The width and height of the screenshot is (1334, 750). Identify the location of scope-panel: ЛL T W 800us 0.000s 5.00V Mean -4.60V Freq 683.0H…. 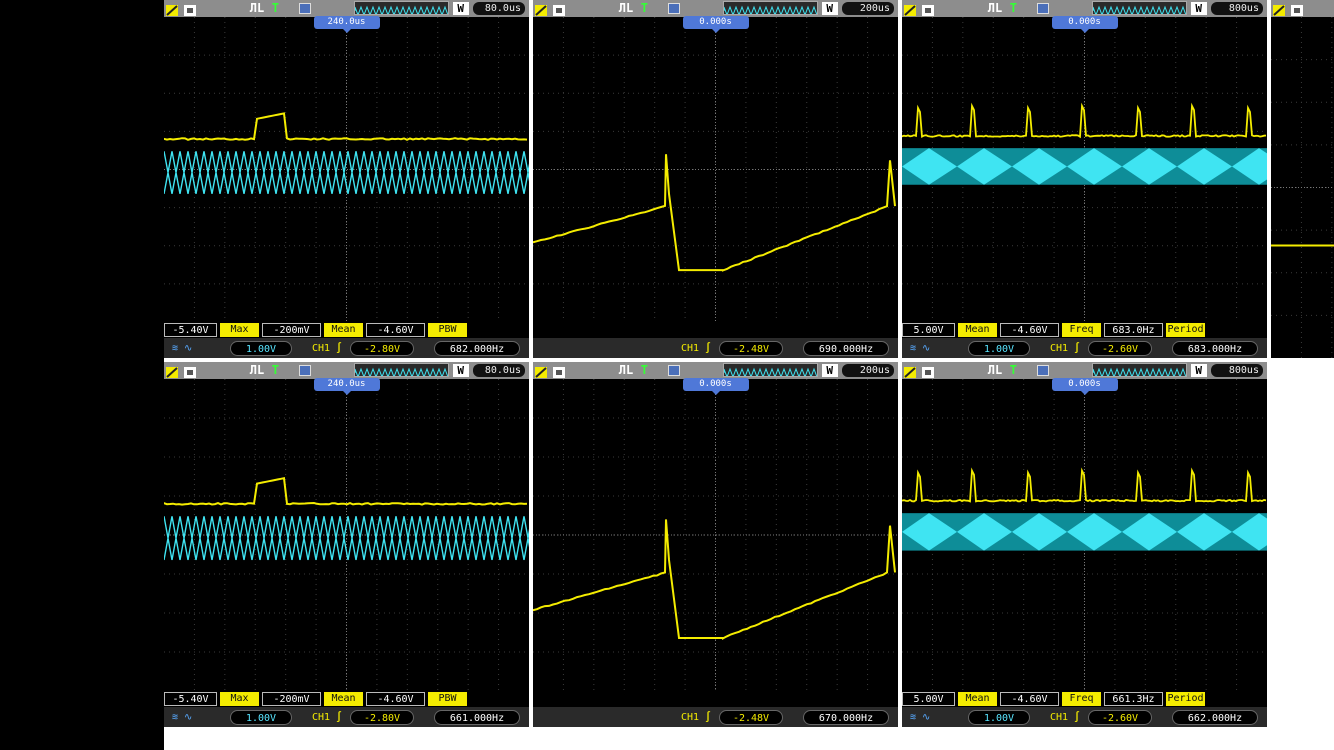
(1084, 179).